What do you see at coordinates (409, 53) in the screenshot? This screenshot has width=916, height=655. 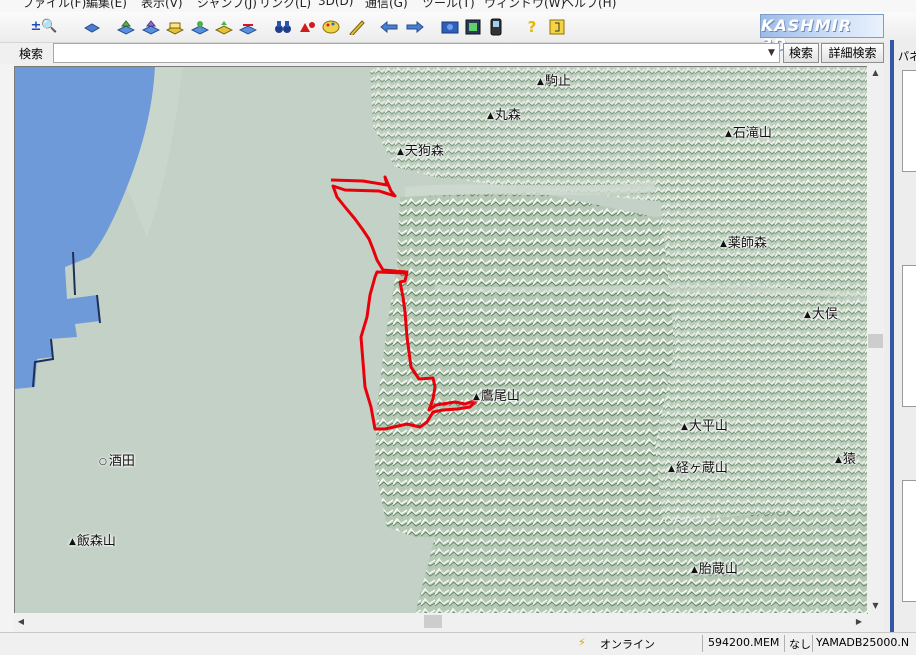 I see `search-input` at bounding box center [409, 53].